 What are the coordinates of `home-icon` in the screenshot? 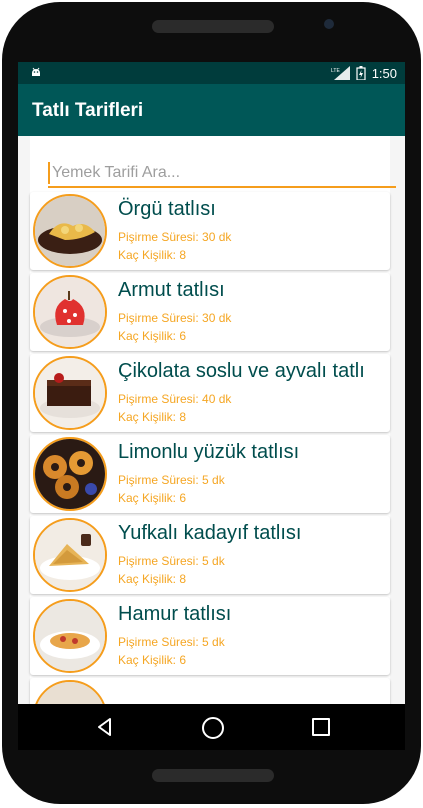 It's located at (213, 728).